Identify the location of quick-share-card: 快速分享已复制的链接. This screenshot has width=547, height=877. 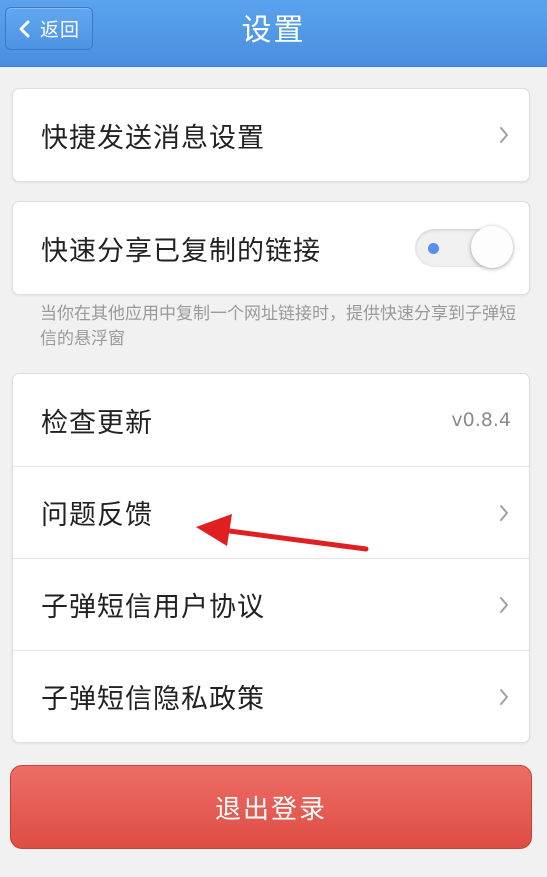
(271, 248).